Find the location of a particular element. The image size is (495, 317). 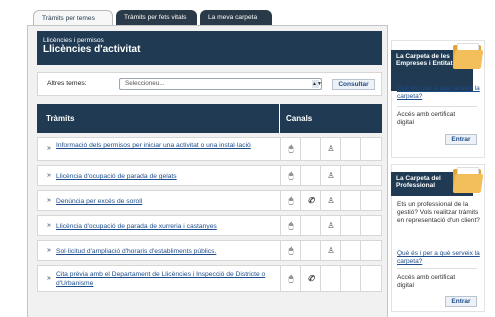

professional-access-text: Accés amb certificat digital is located at coordinates (426, 281).